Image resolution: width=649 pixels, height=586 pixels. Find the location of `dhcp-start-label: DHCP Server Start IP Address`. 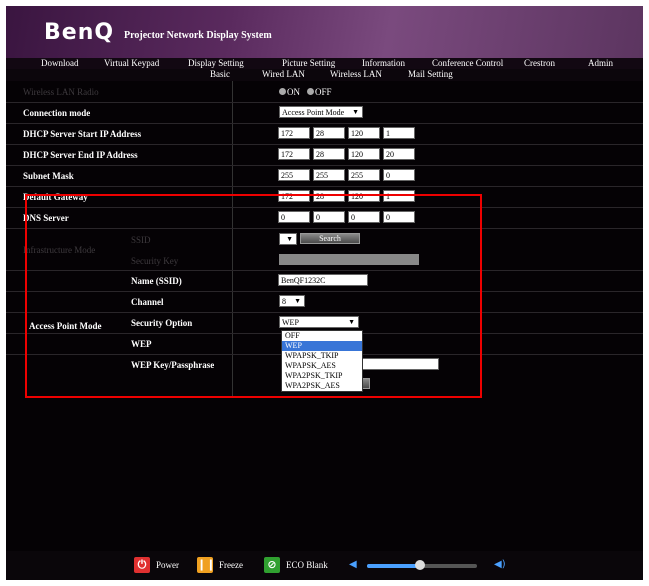

dhcp-start-label: DHCP Server Start IP Address is located at coordinates (82, 134).